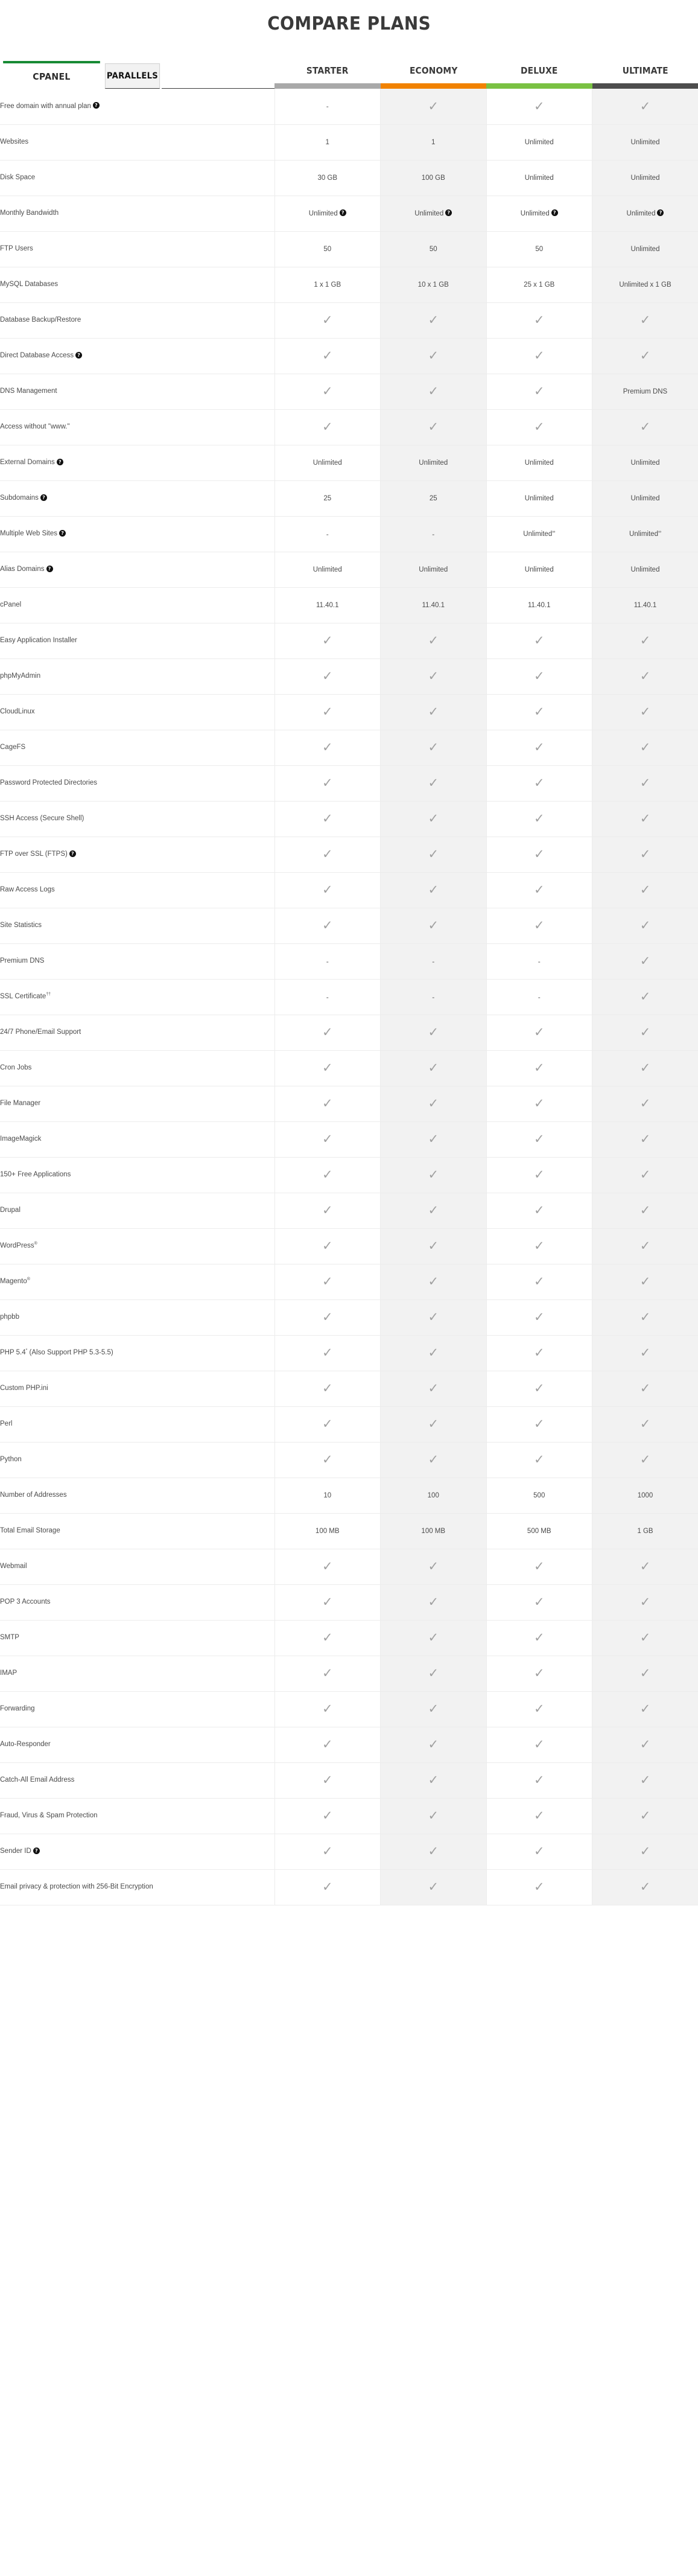 Image resolution: width=698 pixels, height=2576 pixels. What do you see at coordinates (20, 1104) in the screenshot?
I see `feature-label: File Manager` at bounding box center [20, 1104].